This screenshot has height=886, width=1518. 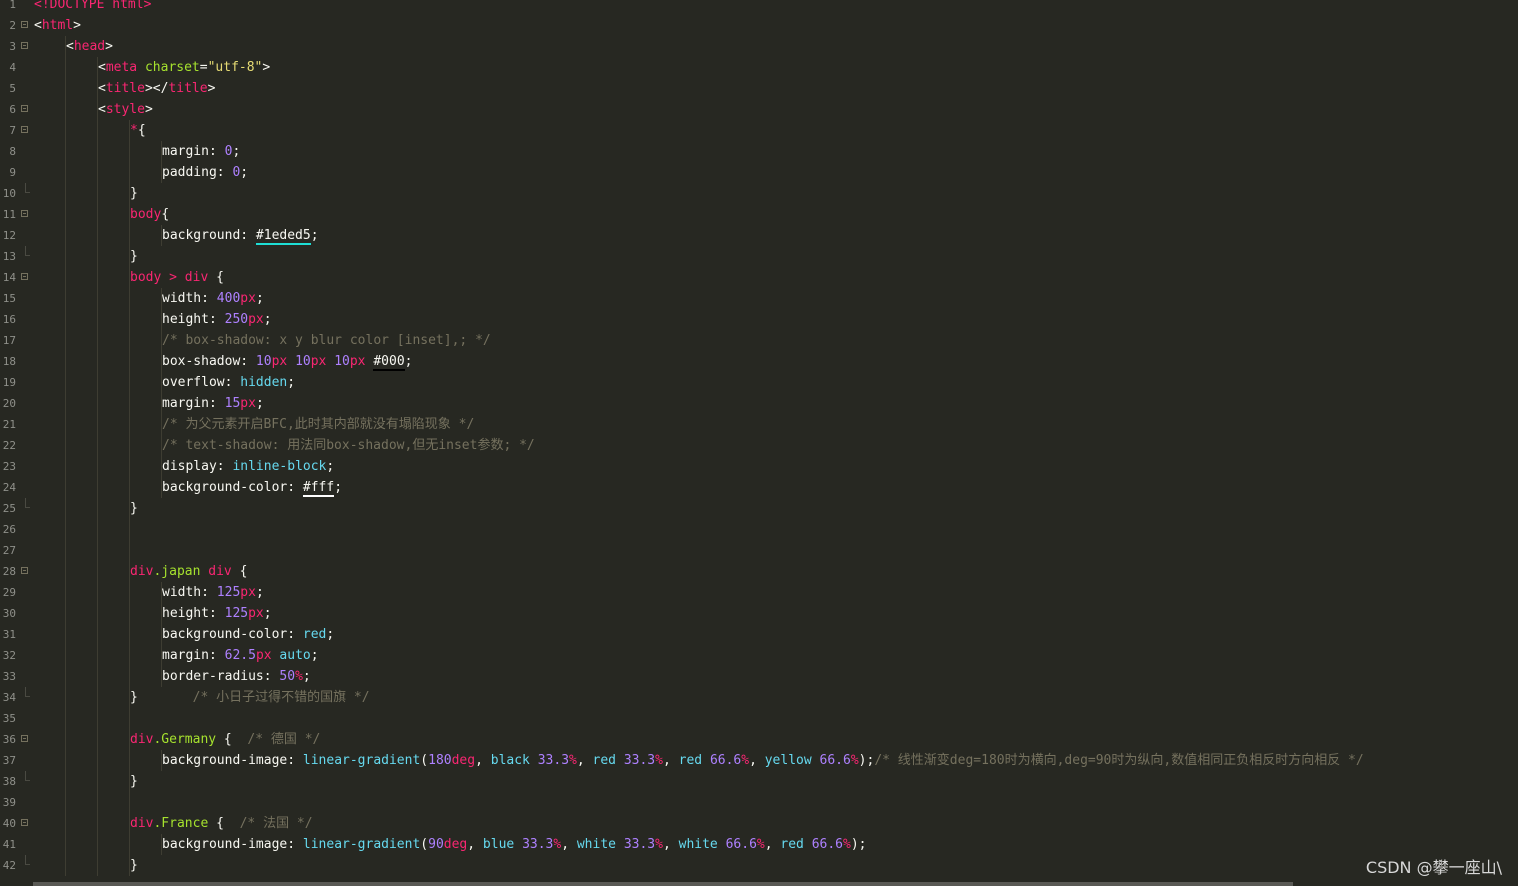 I want to click on code-token: border-radius:, so click(x=221, y=676).